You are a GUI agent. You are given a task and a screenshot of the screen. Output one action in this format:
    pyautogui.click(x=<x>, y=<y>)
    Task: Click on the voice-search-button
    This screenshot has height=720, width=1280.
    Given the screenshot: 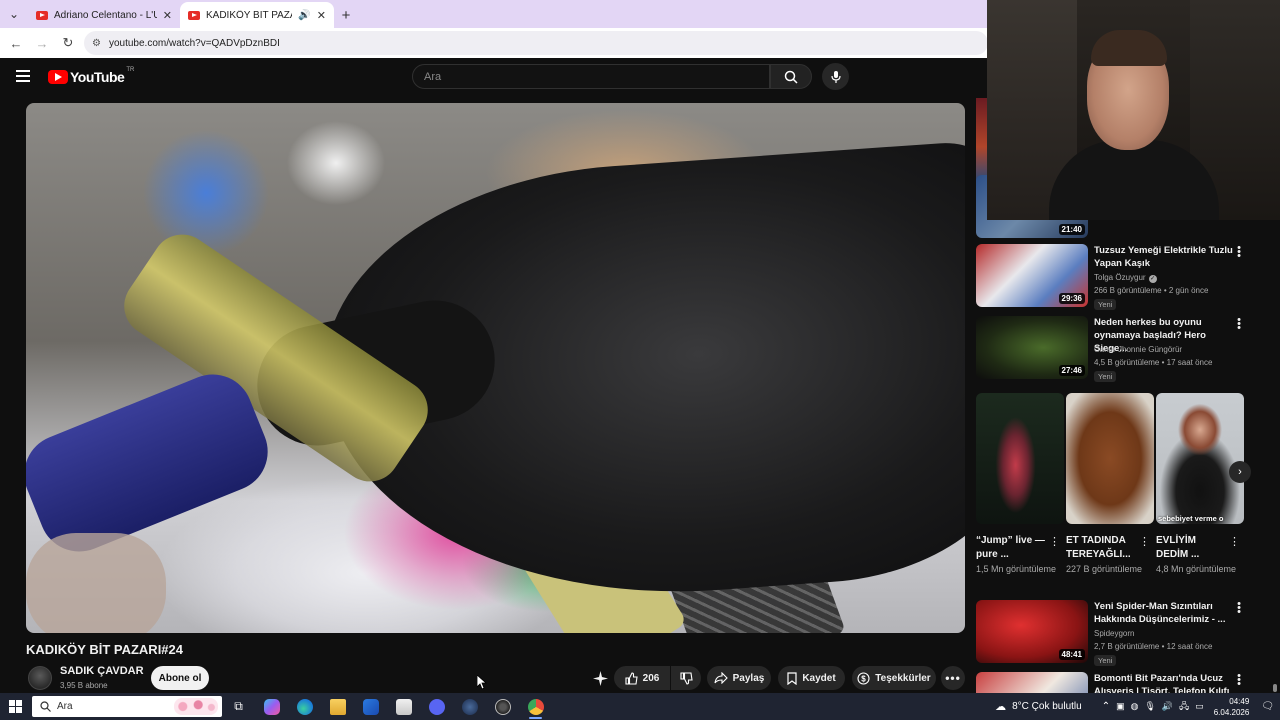 What is the action you would take?
    pyautogui.click(x=835, y=76)
    